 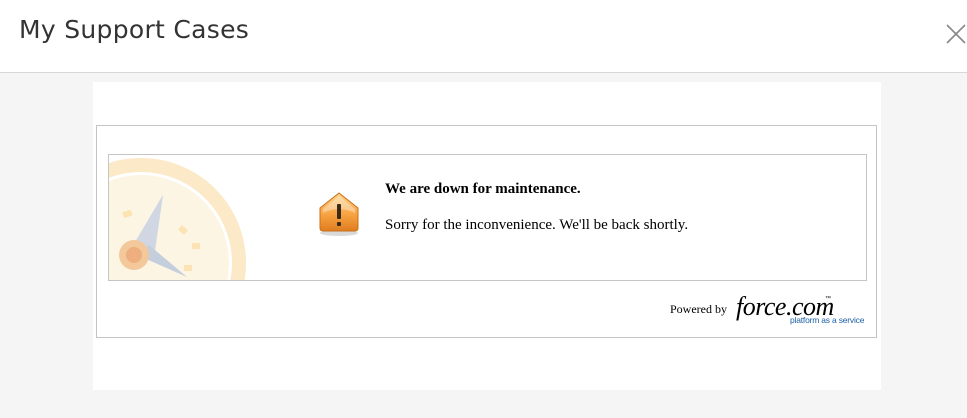 I want to click on warning-icon, so click(x=339, y=214).